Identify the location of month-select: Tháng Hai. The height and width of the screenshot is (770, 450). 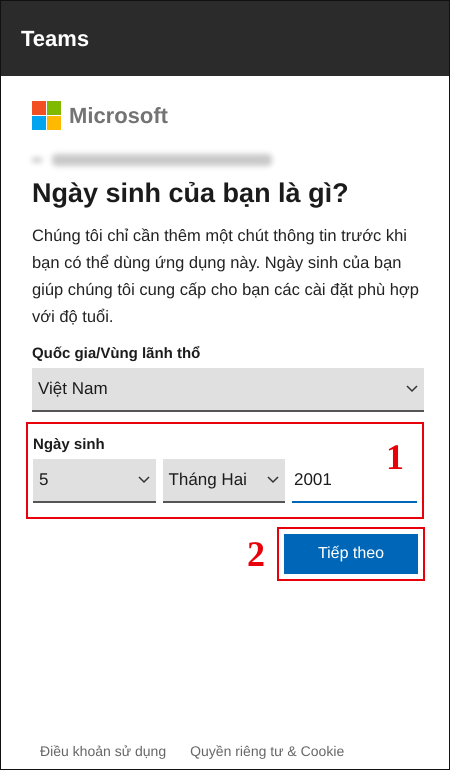
(223, 481).